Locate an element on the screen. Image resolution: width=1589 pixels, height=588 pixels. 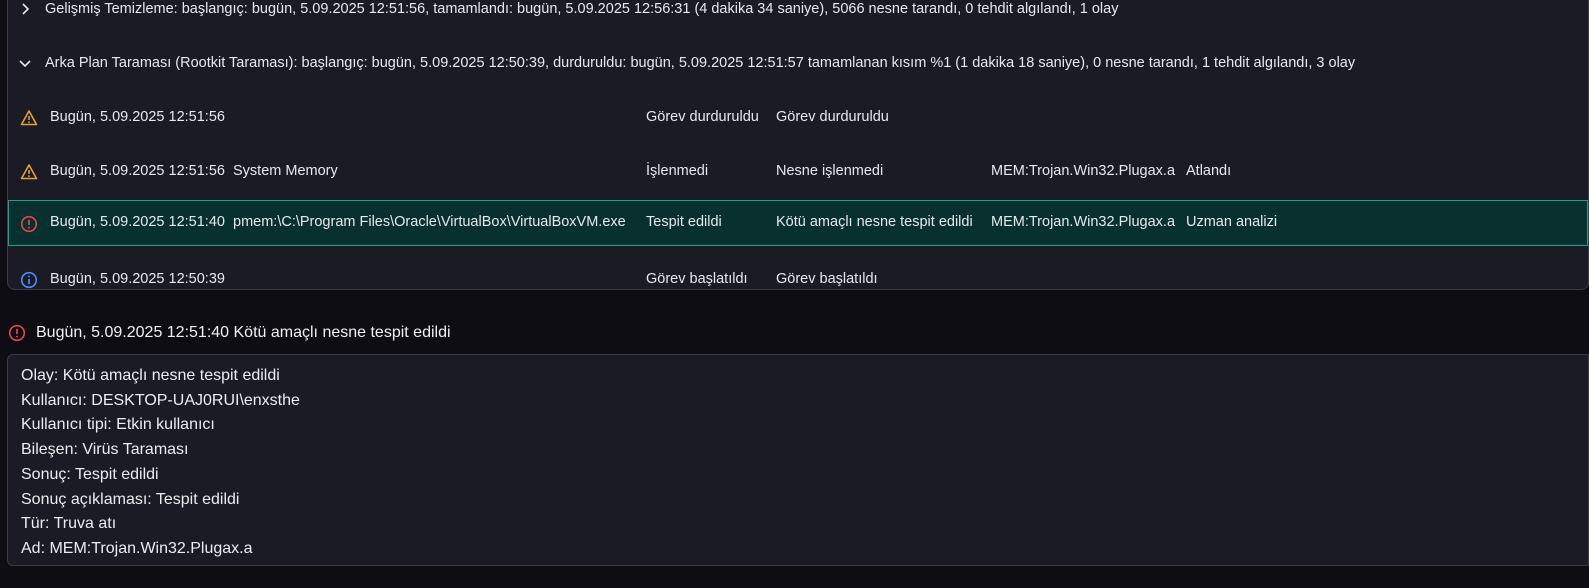
event-action: Atlandı is located at coordinates (1209, 171).